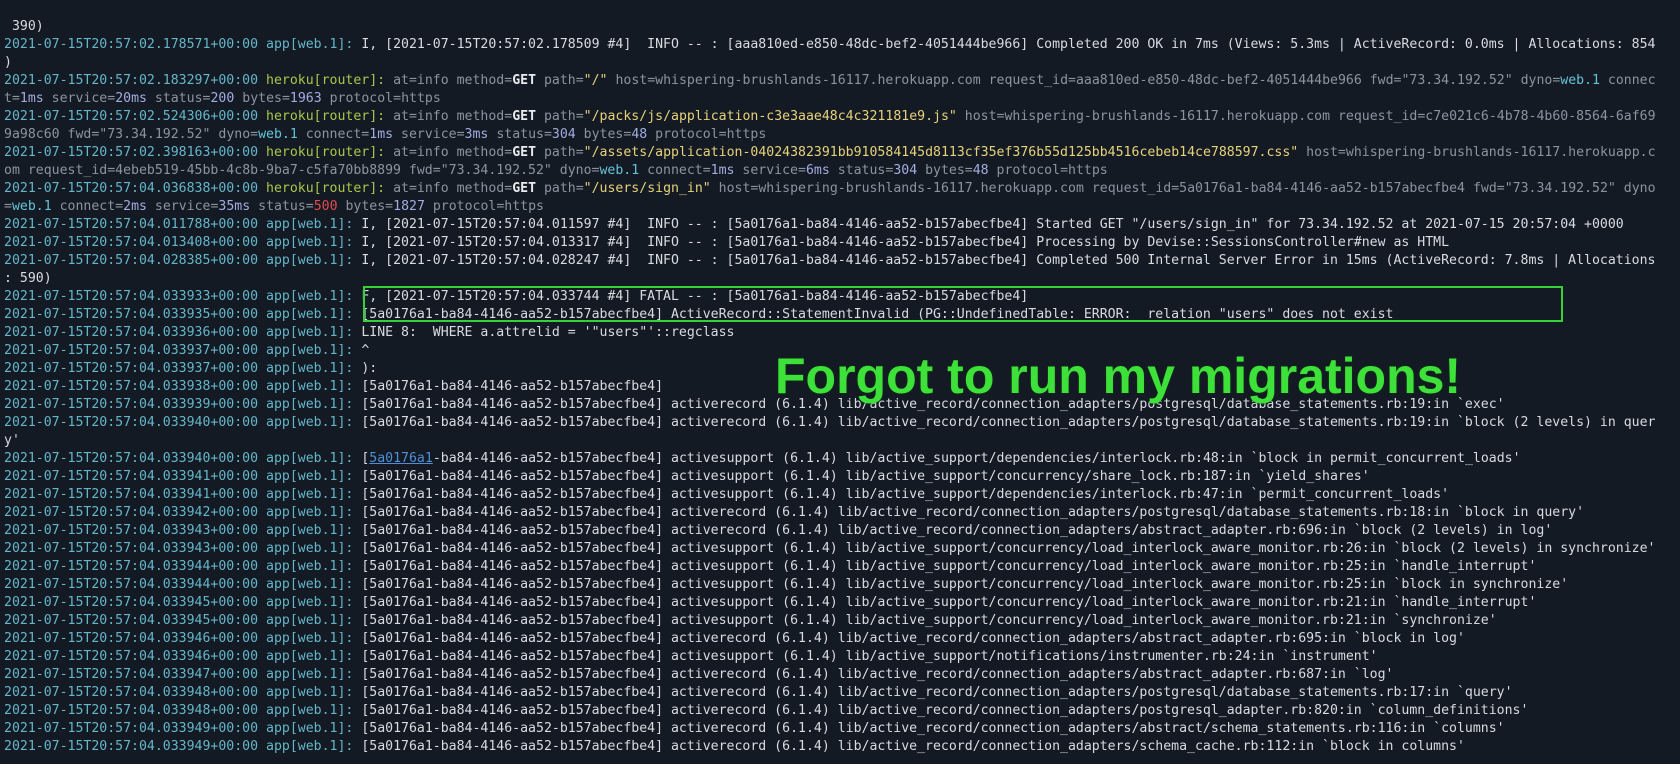 The width and height of the screenshot is (1680, 764). Describe the element at coordinates (401, 458) in the screenshot. I see `request-id-link: 5a0176a1` at that location.